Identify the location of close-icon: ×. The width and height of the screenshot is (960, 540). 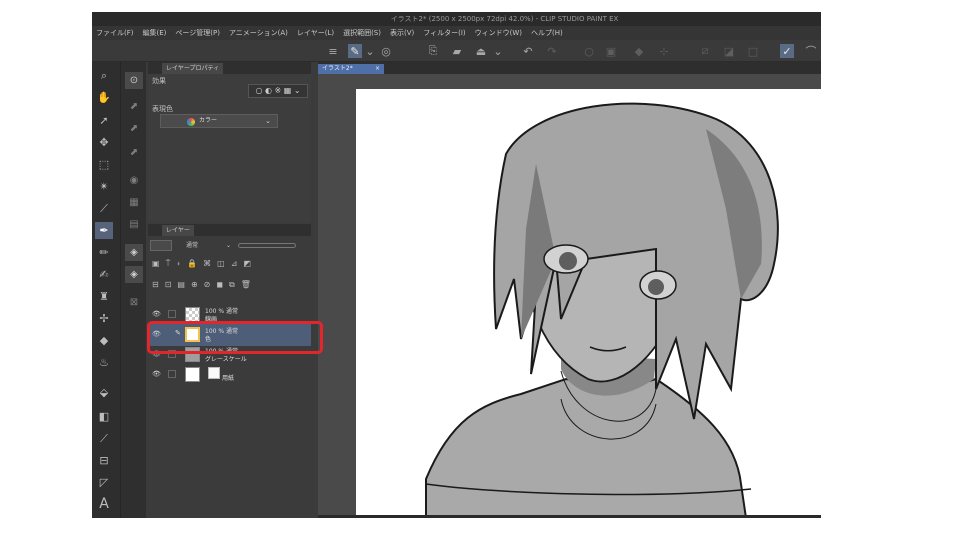
(377, 69).